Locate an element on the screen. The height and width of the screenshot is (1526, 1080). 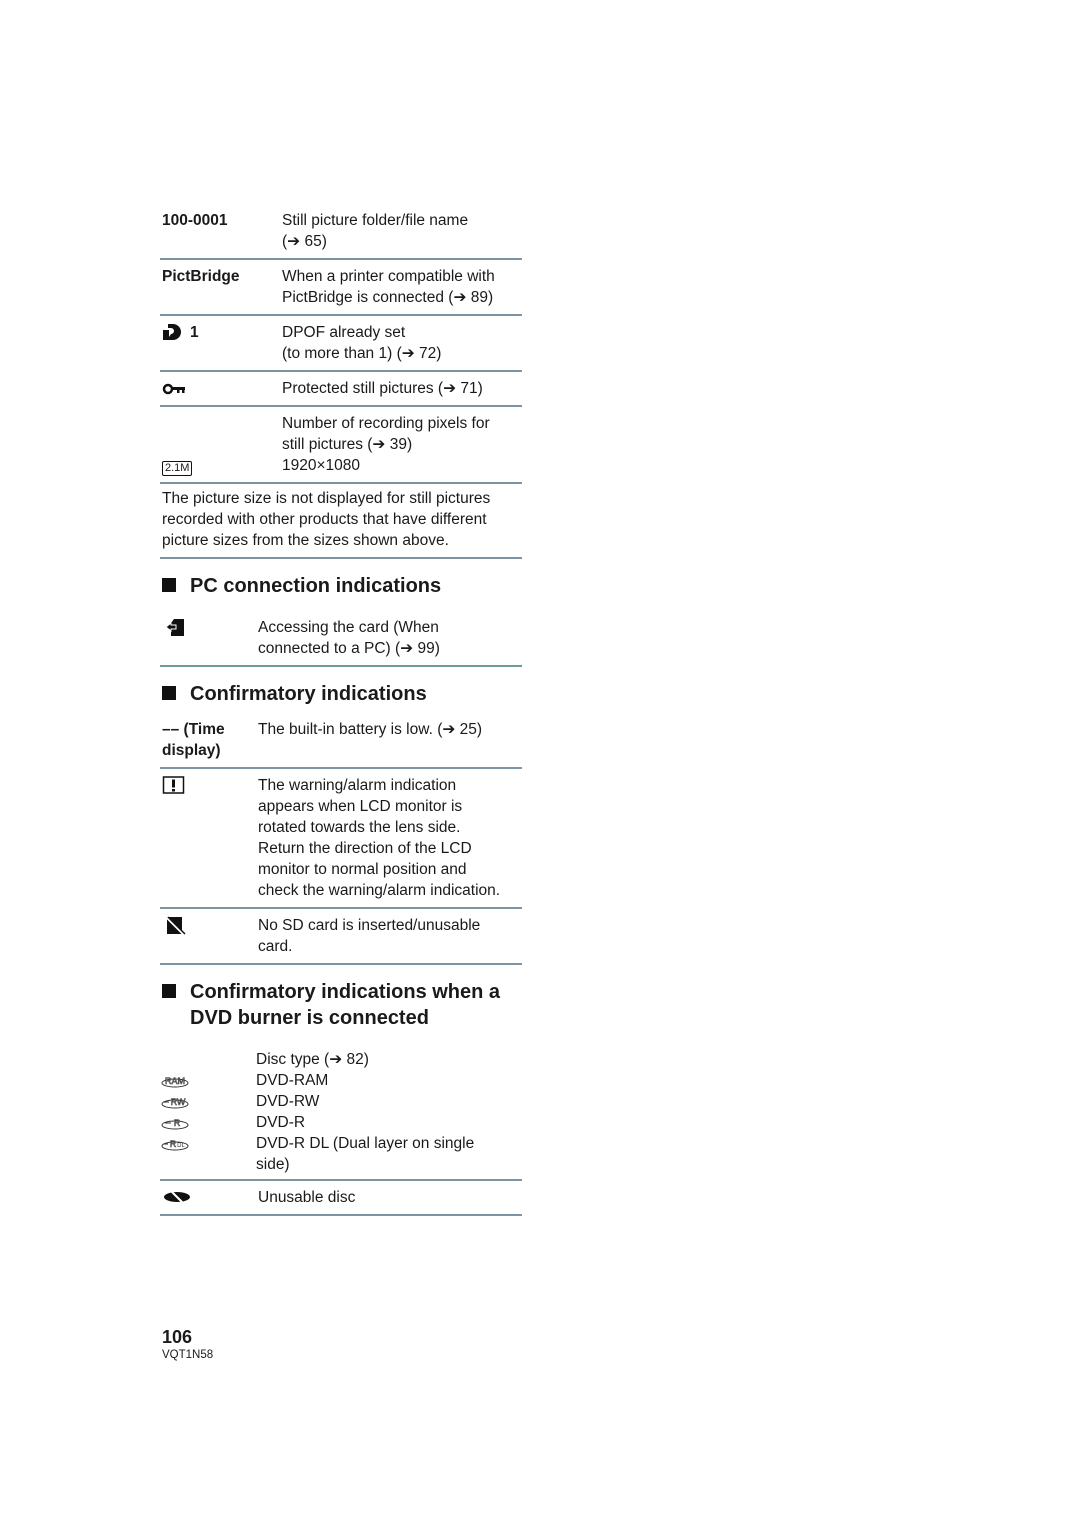
card-access-icon is located at coordinates (210, 627).